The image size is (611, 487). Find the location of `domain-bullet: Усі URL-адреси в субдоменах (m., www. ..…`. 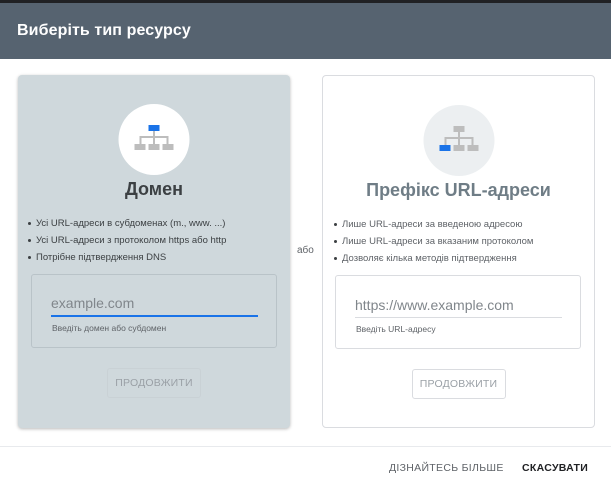

domain-bullet: Усі URL-адреси в субдоменах (m., www. ..… is located at coordinates (127, 223).